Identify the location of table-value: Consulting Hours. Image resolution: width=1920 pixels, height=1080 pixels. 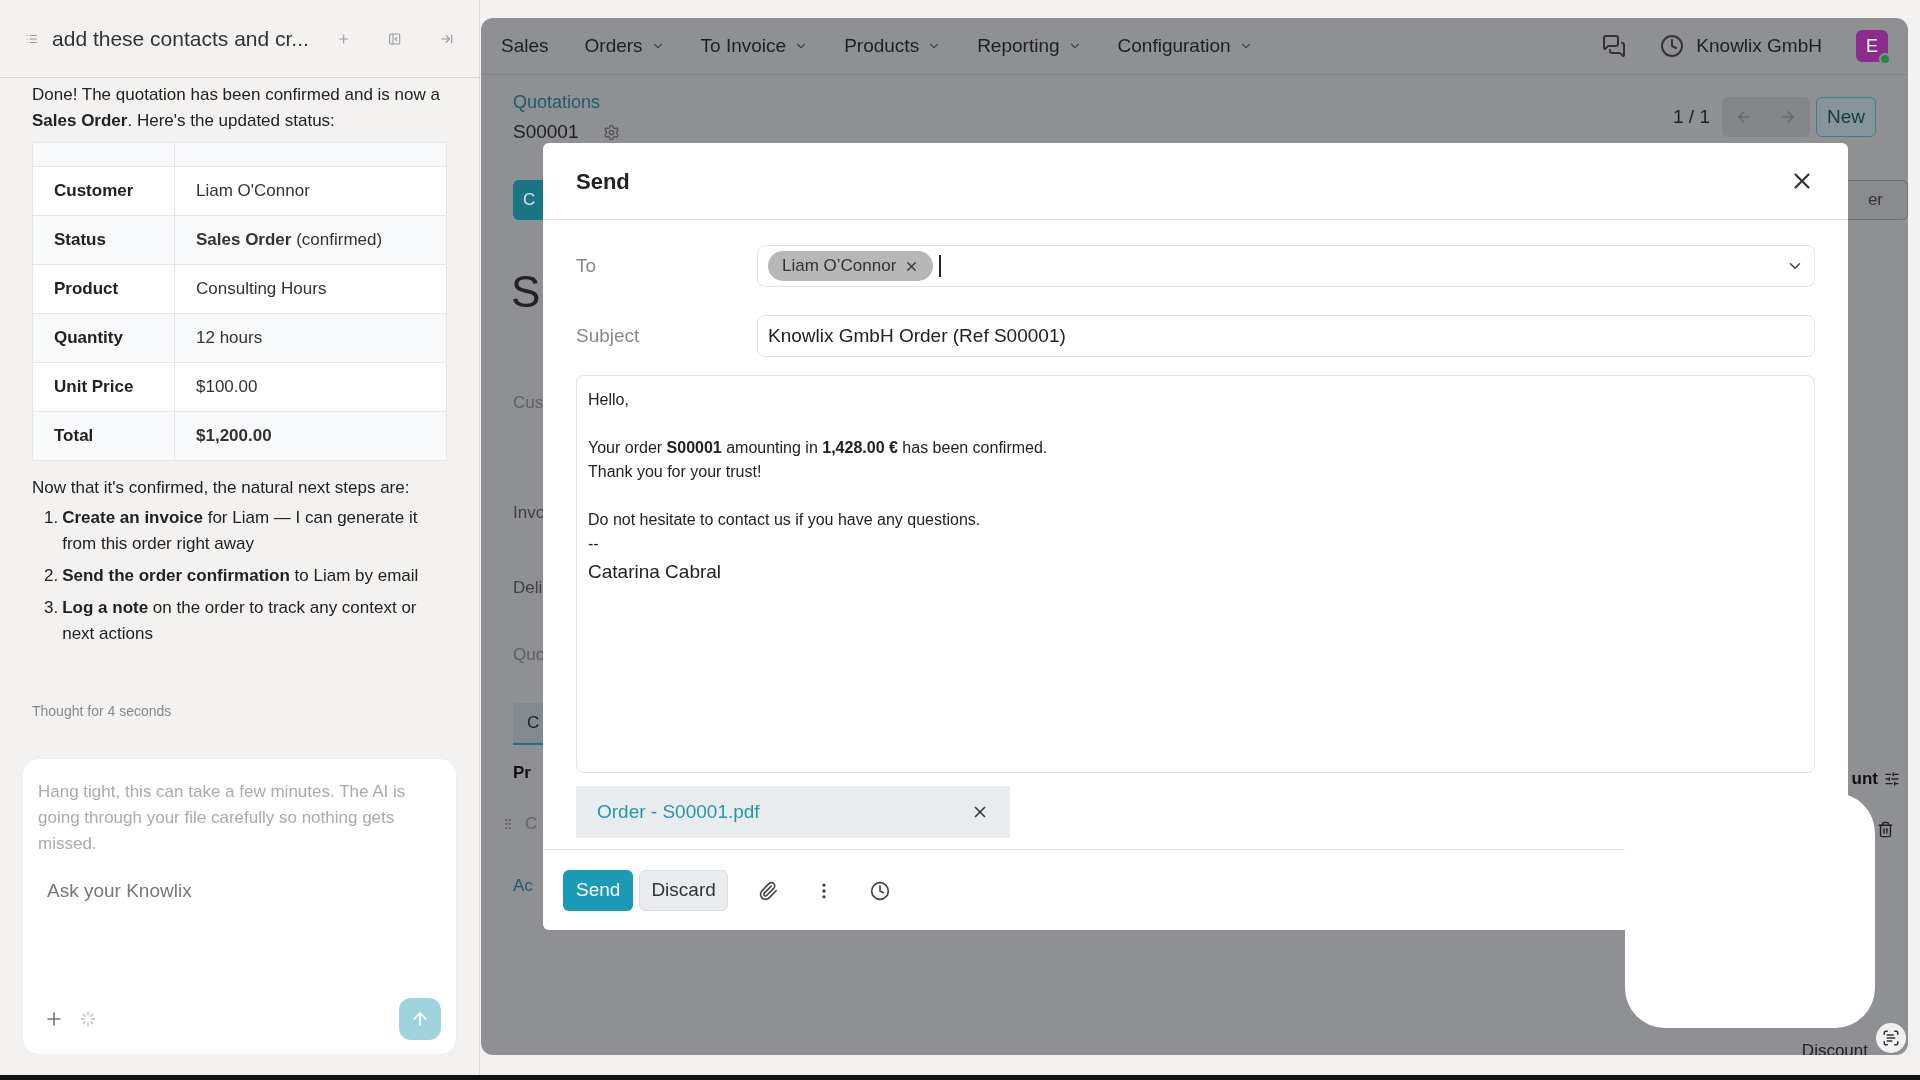
(261, 289).